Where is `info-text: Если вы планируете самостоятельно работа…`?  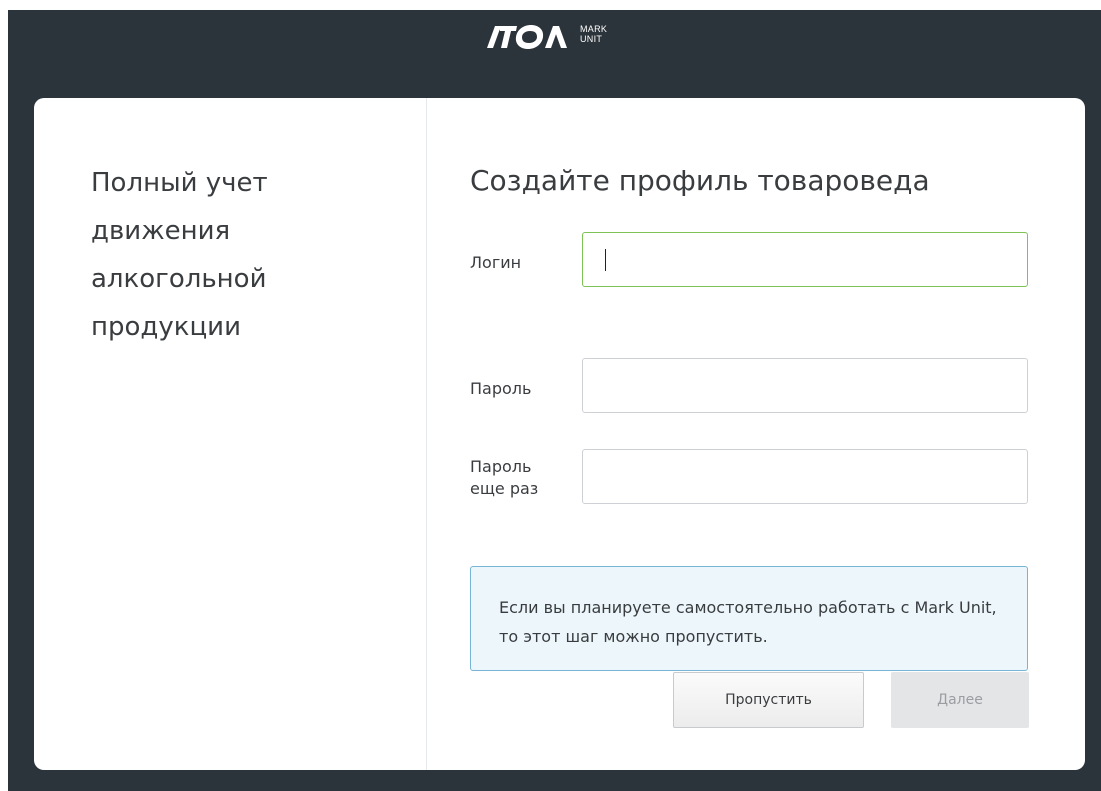 info-text: Если вы планируете самостоятельно работа… is located at coordinates (748, 622).